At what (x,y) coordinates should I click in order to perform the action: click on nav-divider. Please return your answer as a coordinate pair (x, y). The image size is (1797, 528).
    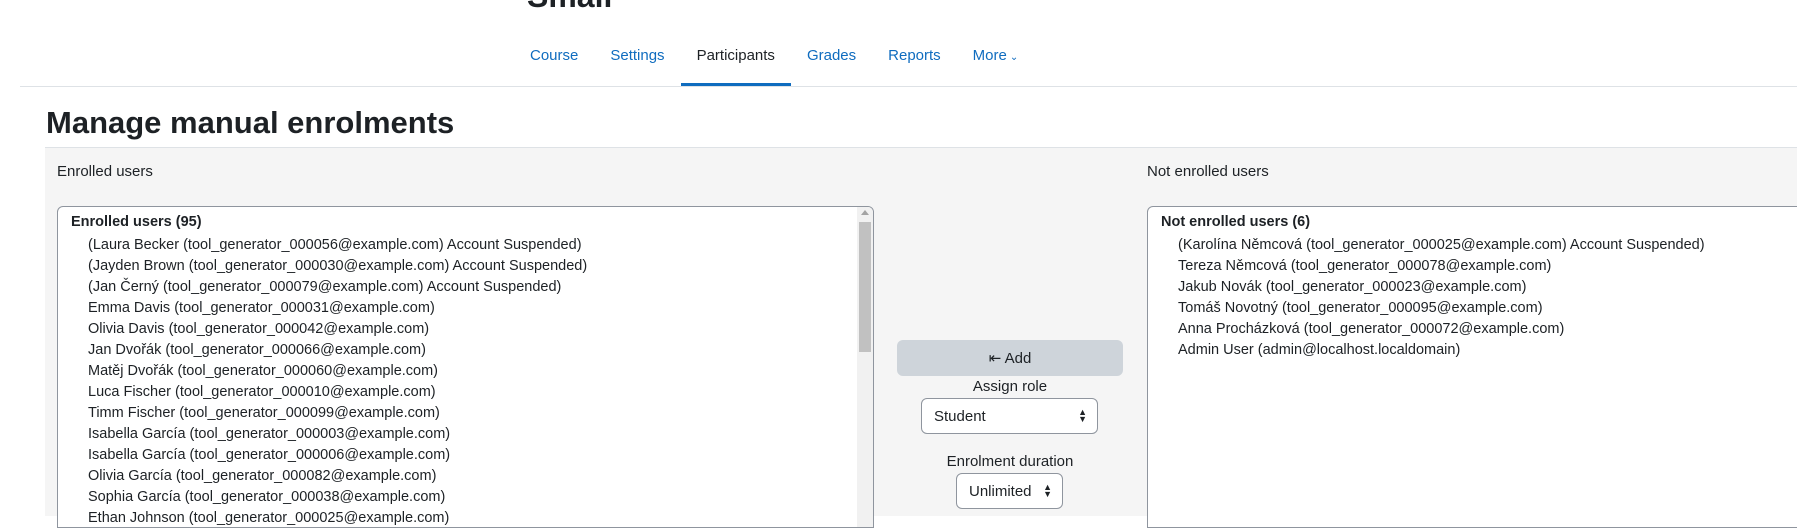
    Looking at the image, I should click on (908, 86).